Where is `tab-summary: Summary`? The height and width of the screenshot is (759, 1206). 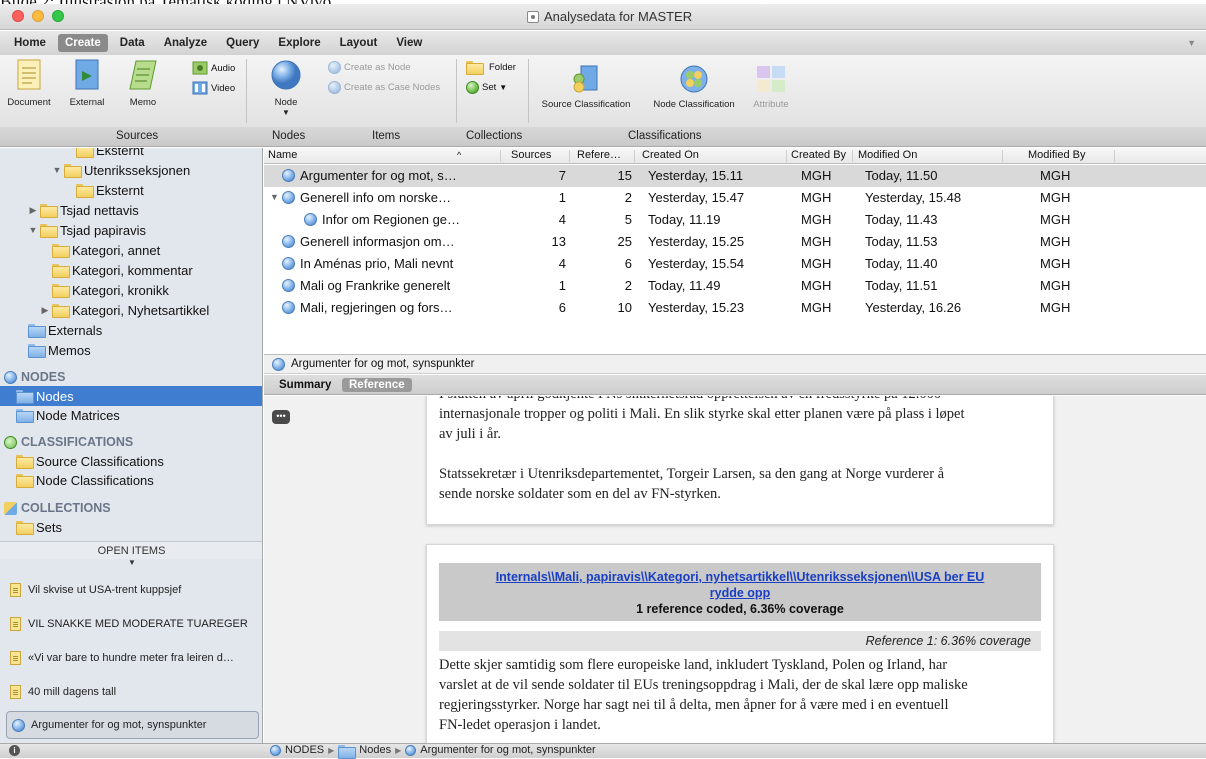
tab-summary: Summary is located at coordinates (305, 385).